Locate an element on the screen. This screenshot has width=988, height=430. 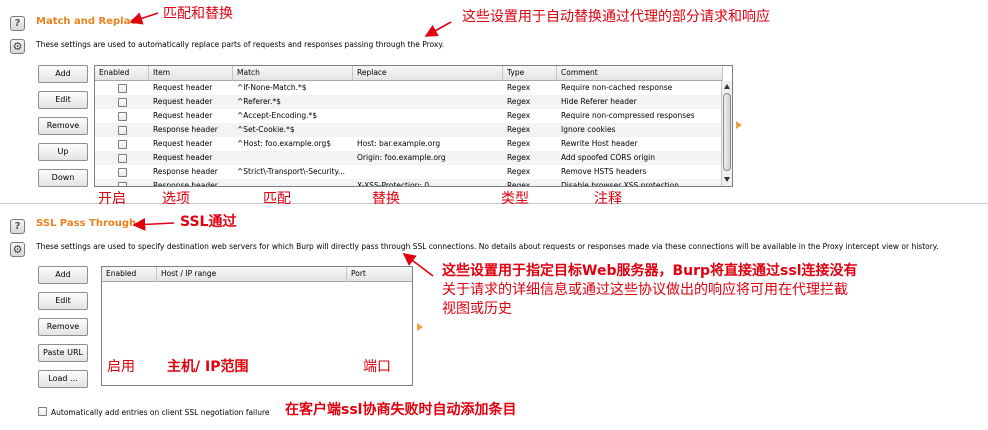
column-header-item: Item is located at coordinates (191, 73).